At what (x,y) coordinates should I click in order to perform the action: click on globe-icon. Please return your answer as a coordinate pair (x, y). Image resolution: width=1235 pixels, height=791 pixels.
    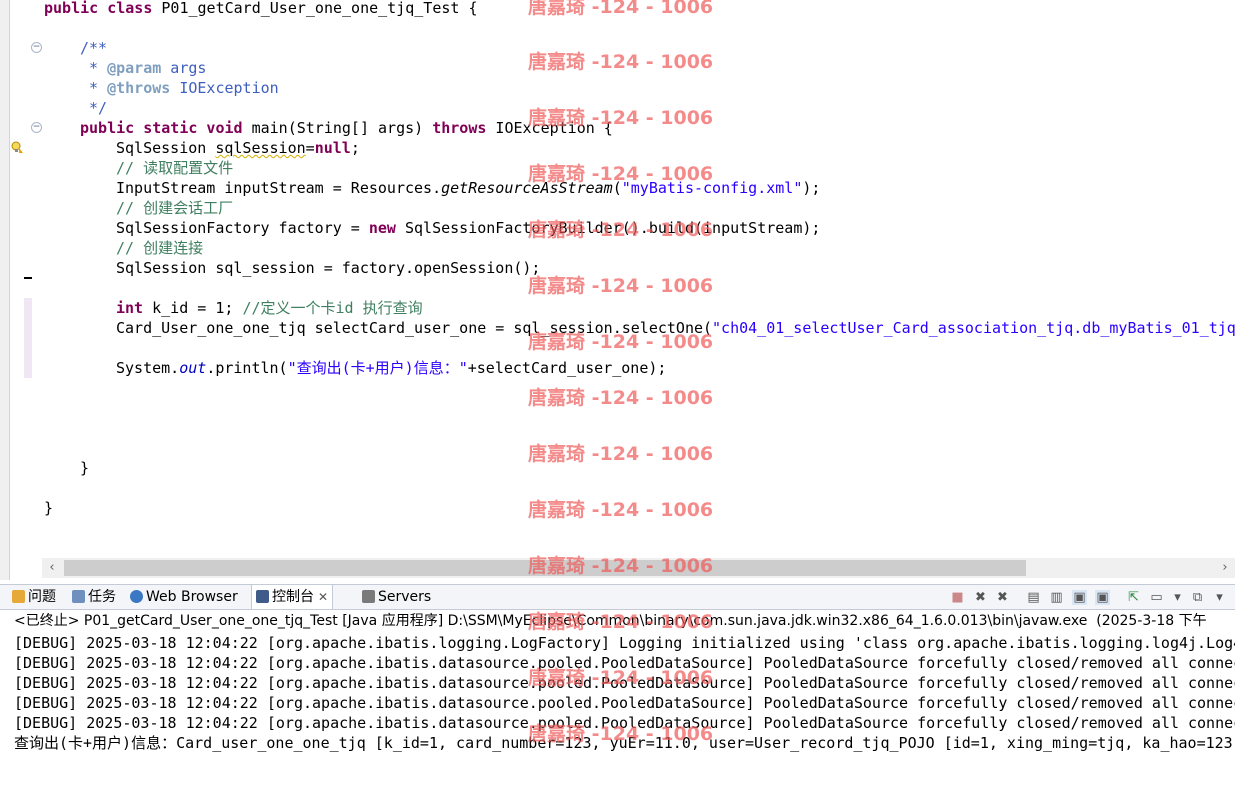
    Looking at the image, I should click on (136, 596).